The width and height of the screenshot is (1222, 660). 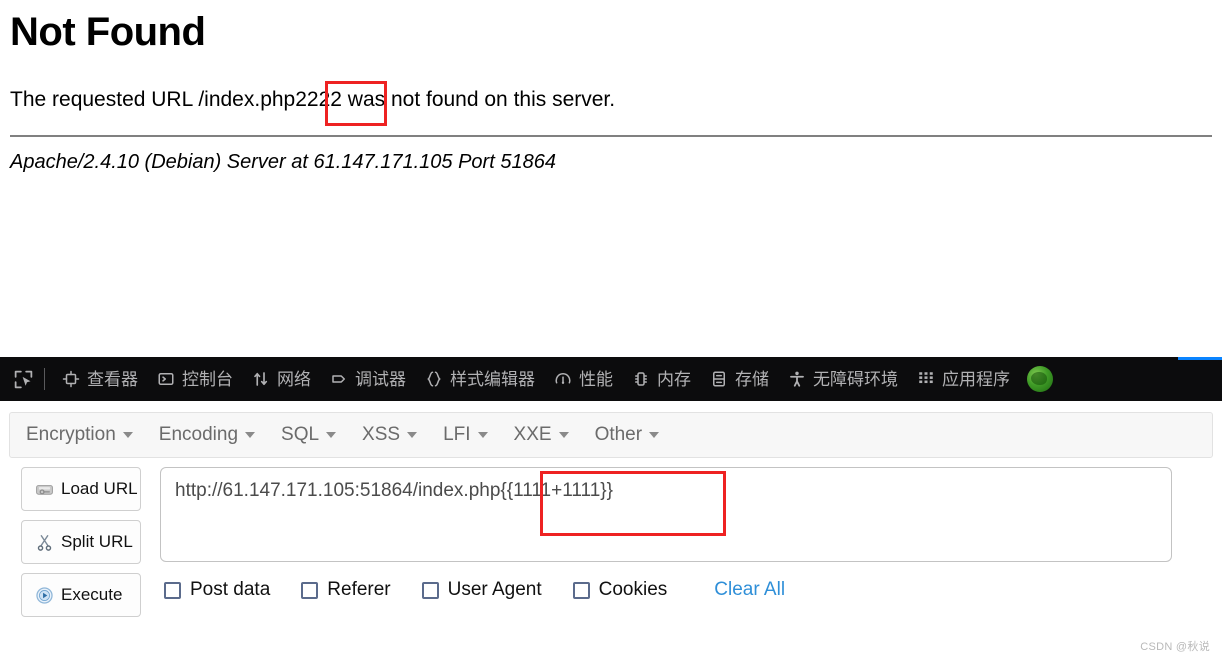 What do you see at coordinates (674, 379) in the screenshot?
I see `devtools-tab-label: 内存` at bounding box center [674, 379].